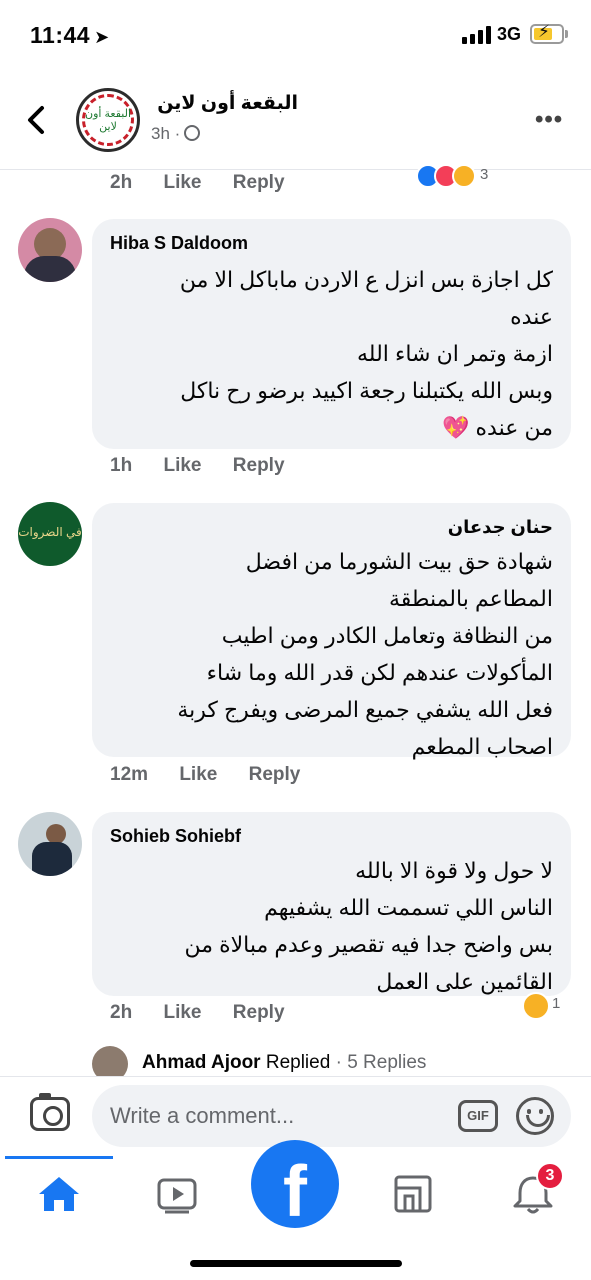  Describe the element at coordinates (379, 672) in the screenshot. I see `comment-line: المأكولات عندهم لكن قدر الله وما شاء` at that location.